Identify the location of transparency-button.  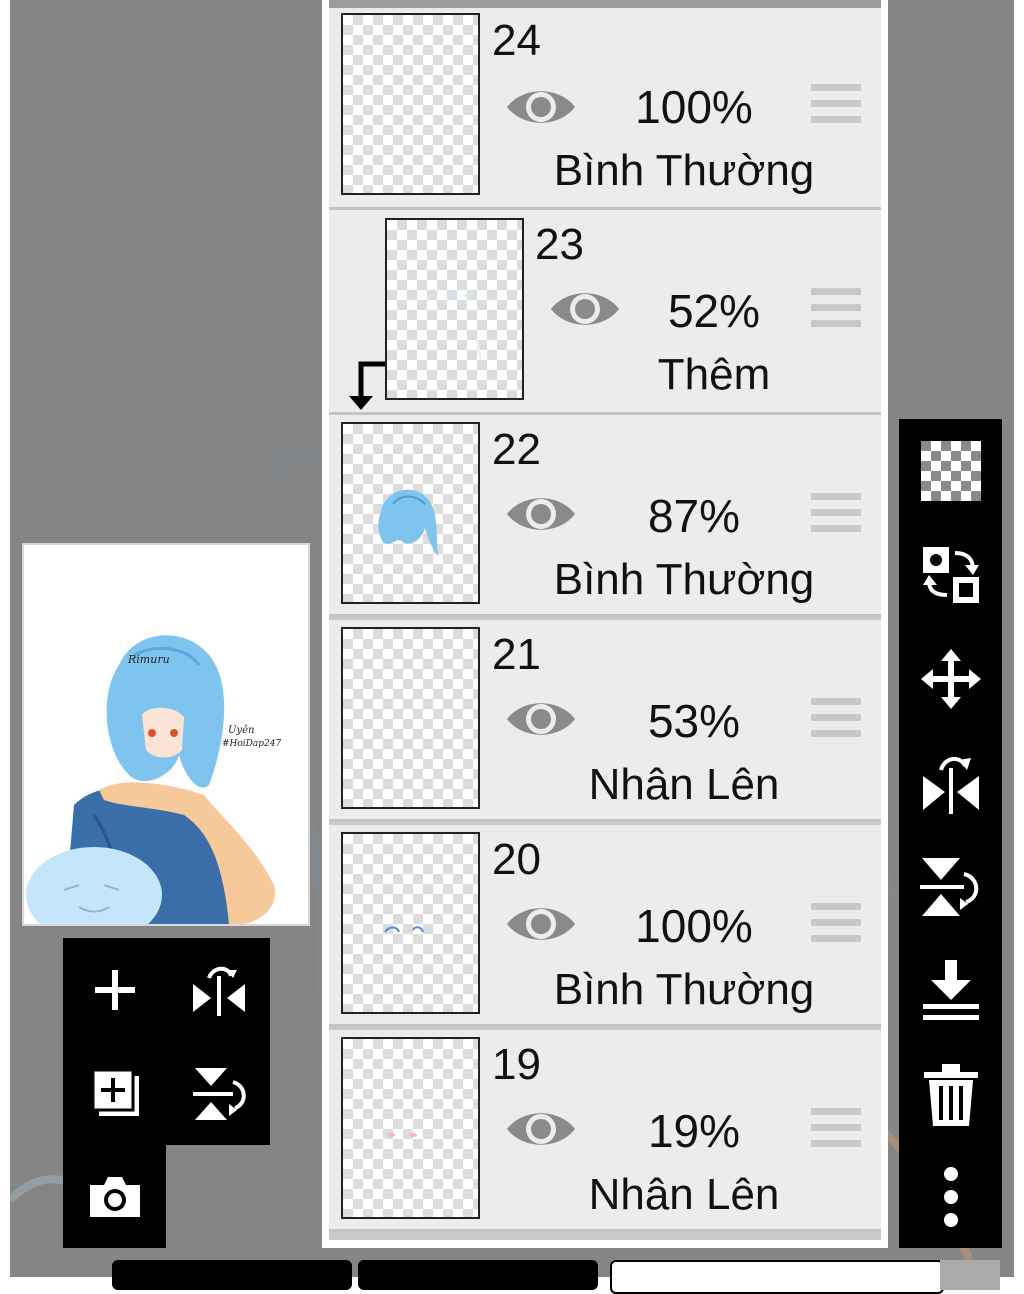
(950, 471).